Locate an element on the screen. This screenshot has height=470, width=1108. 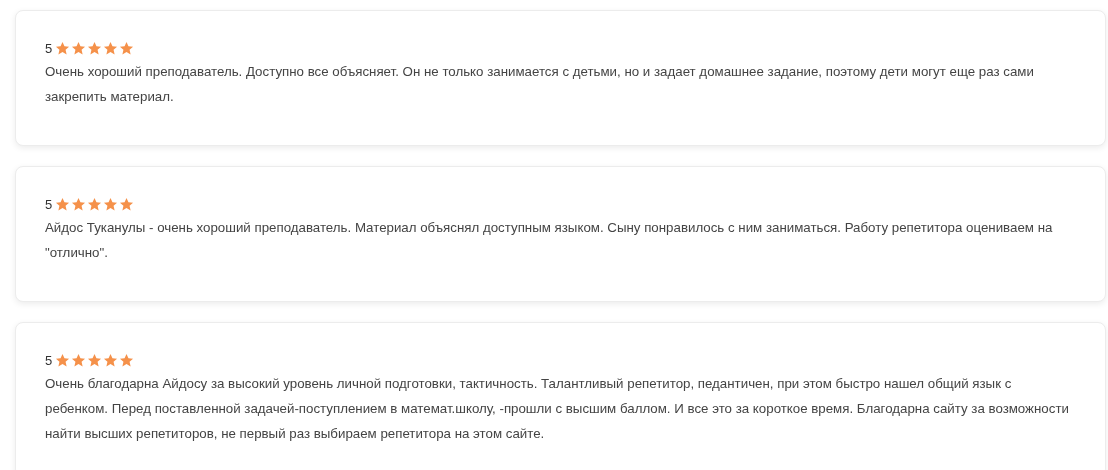
review-text: Очень хороший преподаватель. Доступно все объясняет. Он не только занимается с детьми, но и задает домашнее задание, поэтому дети могут еще раз сами закрепить материал. is located at coordinates (540, 84).